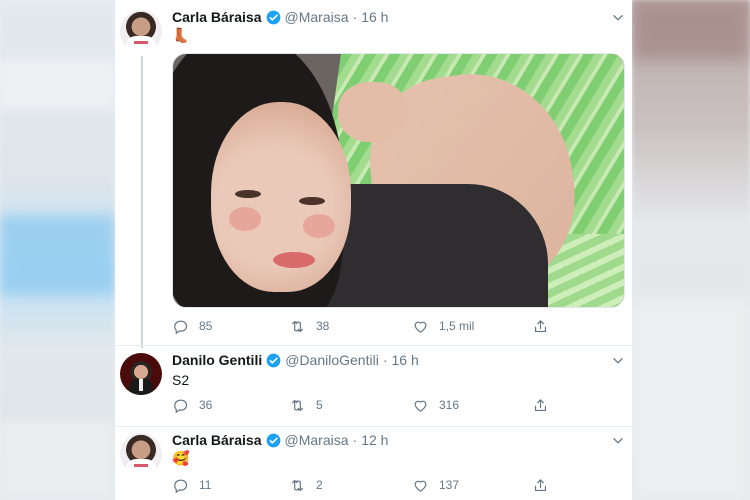  What do you see at coordinates (392, 407) in the screenshot?
I see `tweet-actions: 36 5 316` at bounding box center [392, 407].